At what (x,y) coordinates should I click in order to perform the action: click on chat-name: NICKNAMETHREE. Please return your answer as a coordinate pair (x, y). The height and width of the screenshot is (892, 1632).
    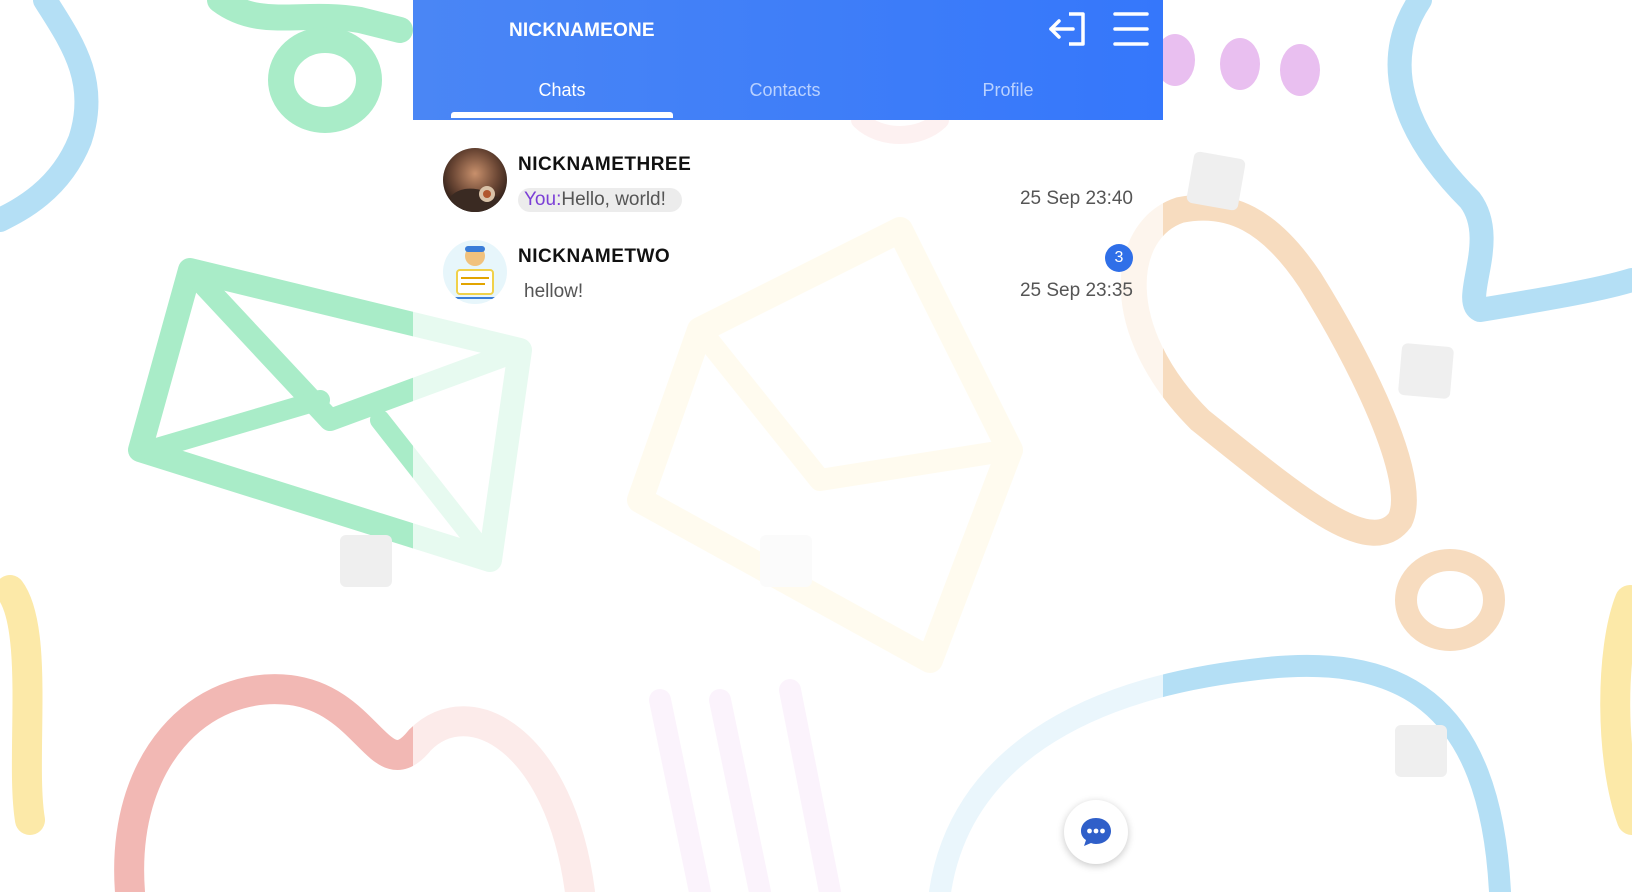
    Looking at the image, I should click on (605, 164).